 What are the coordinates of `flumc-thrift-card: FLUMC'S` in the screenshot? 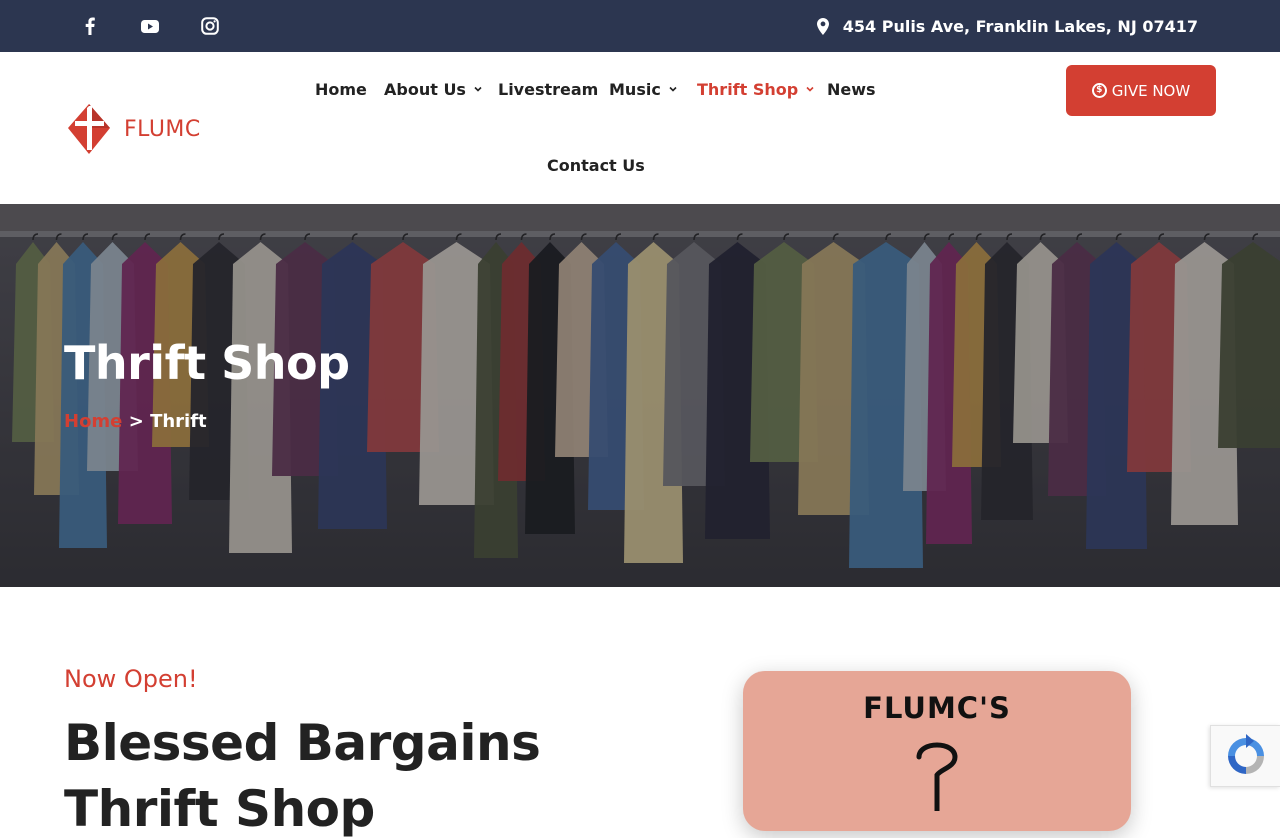 It's located at (937, 751).